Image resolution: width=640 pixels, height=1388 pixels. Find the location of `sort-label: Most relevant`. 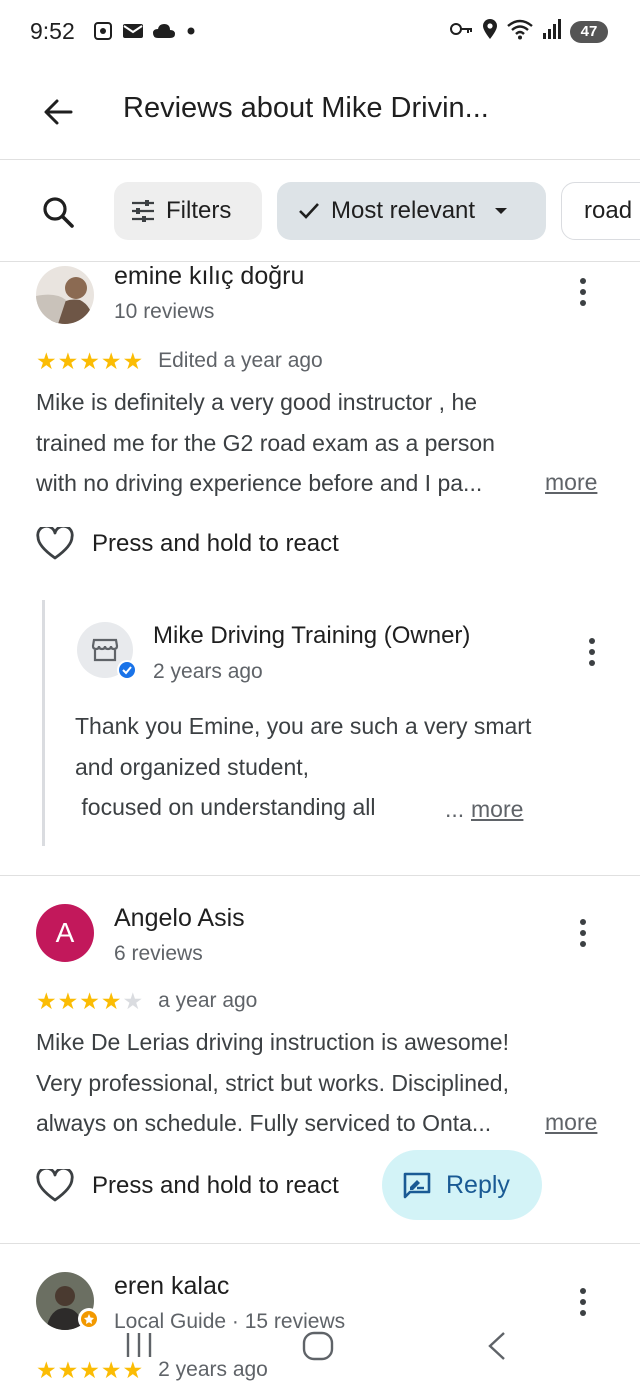

sort-label: Most relevant is located at coordinates (403, 210).